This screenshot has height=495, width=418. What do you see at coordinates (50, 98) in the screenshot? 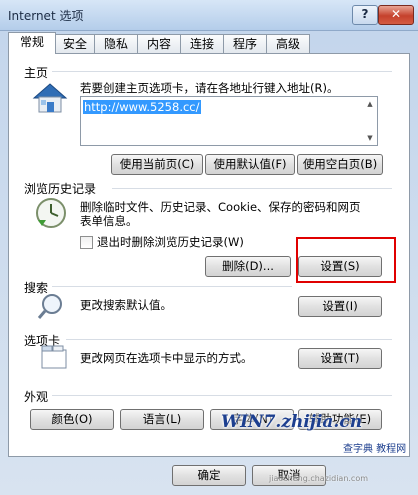
I see `house-icon` at bounding box center [50, 98].